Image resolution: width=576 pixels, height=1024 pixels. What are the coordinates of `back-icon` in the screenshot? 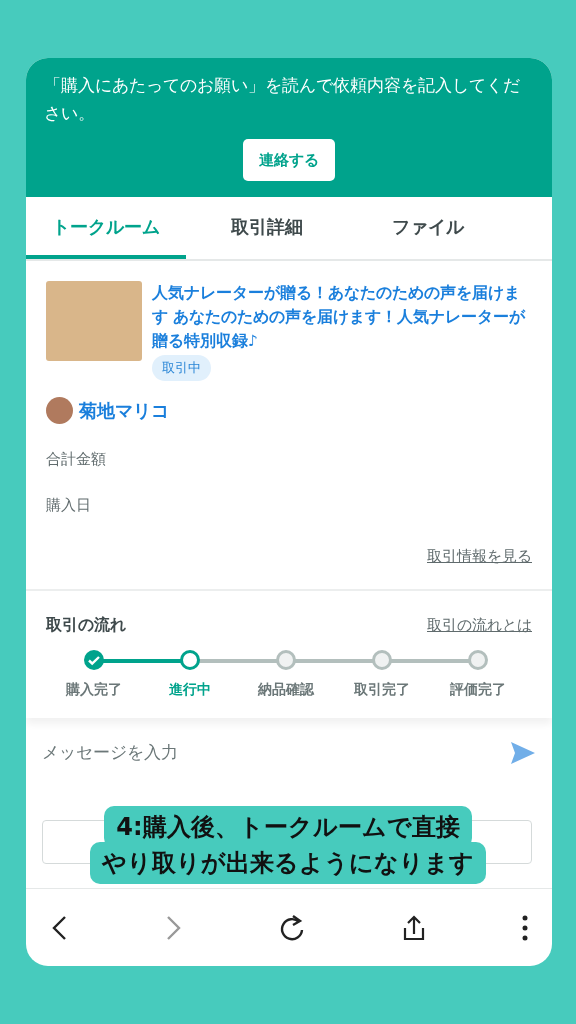 It's located at (59, 927).